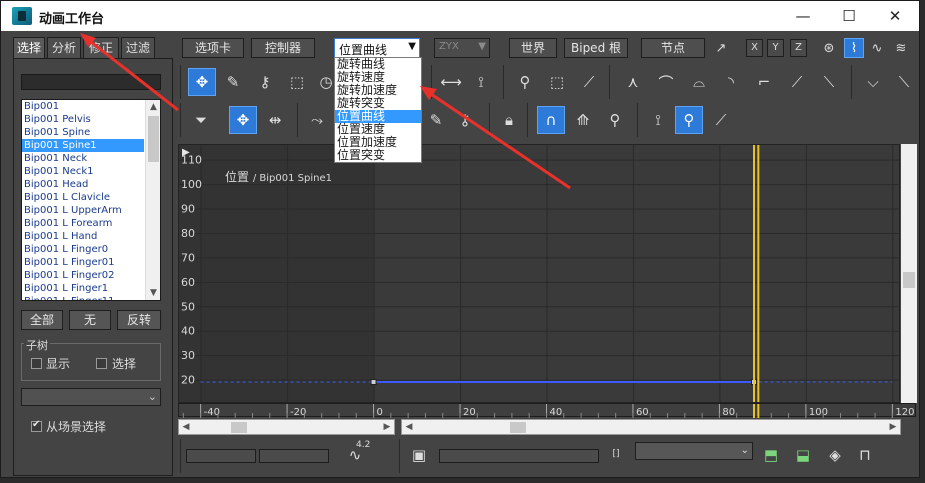  I want to click on tangent-custom-icon: ⌒, so click(666, 82).